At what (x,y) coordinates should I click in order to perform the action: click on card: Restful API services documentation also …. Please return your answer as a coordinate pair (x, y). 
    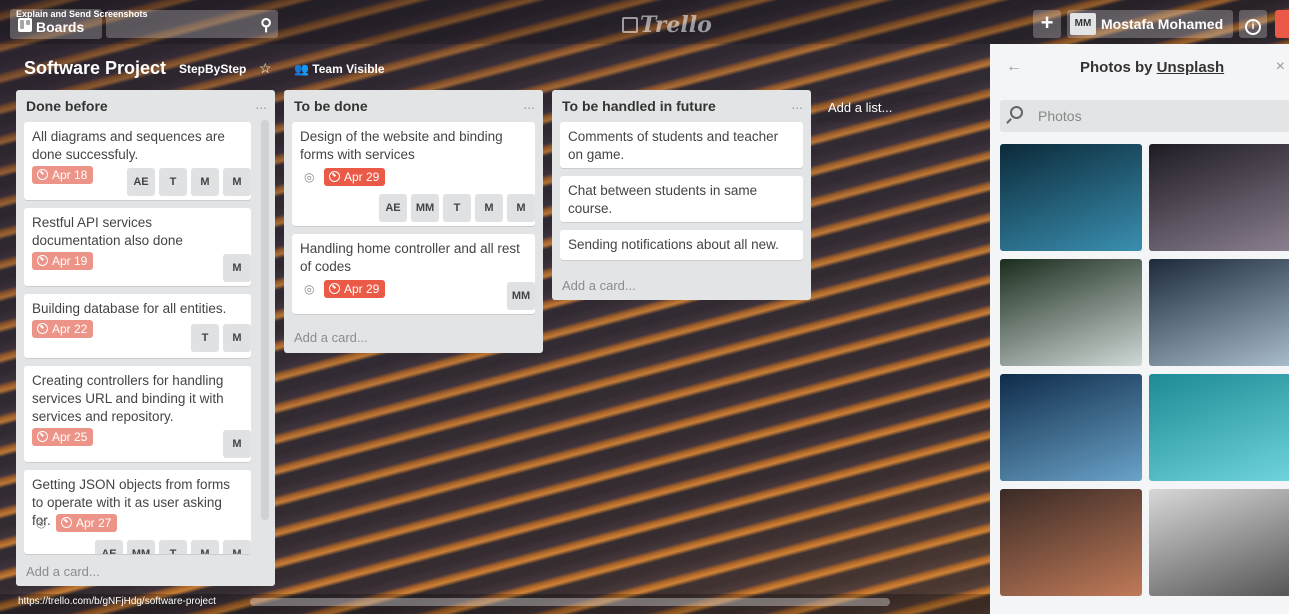
    Looking at the image, I should click on (137, 247).